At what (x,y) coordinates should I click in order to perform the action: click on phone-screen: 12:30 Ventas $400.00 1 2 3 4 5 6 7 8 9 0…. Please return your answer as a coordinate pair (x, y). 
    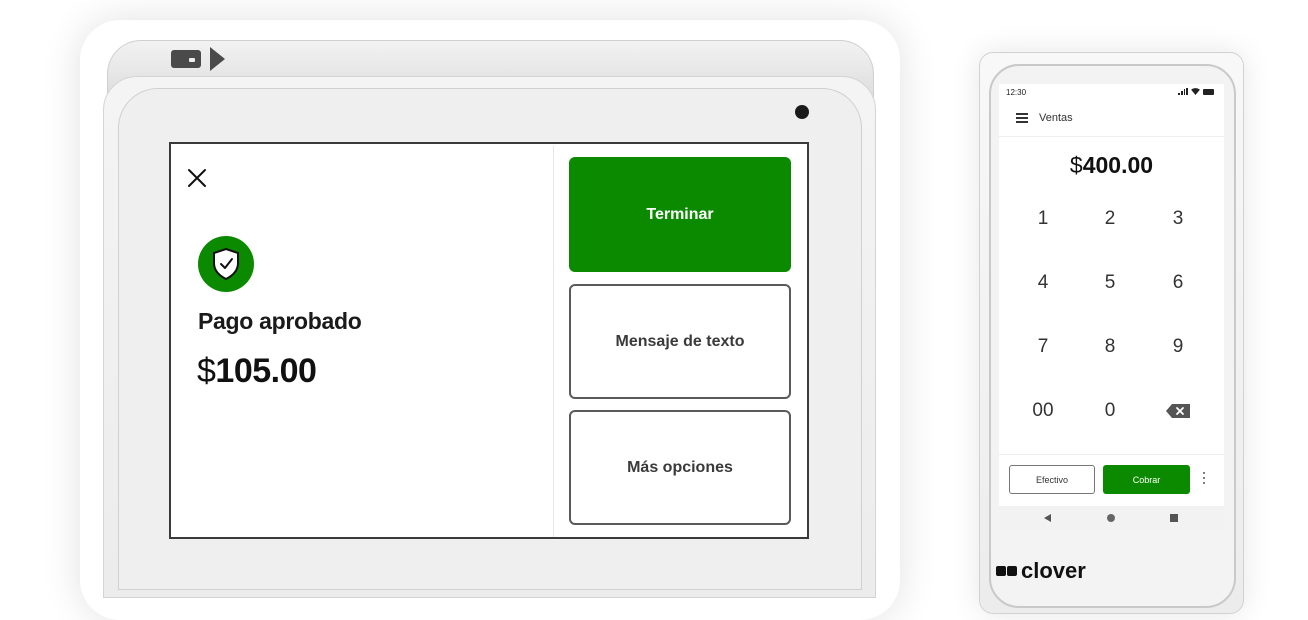
    Looking at the image, I should click on (1111, 307).